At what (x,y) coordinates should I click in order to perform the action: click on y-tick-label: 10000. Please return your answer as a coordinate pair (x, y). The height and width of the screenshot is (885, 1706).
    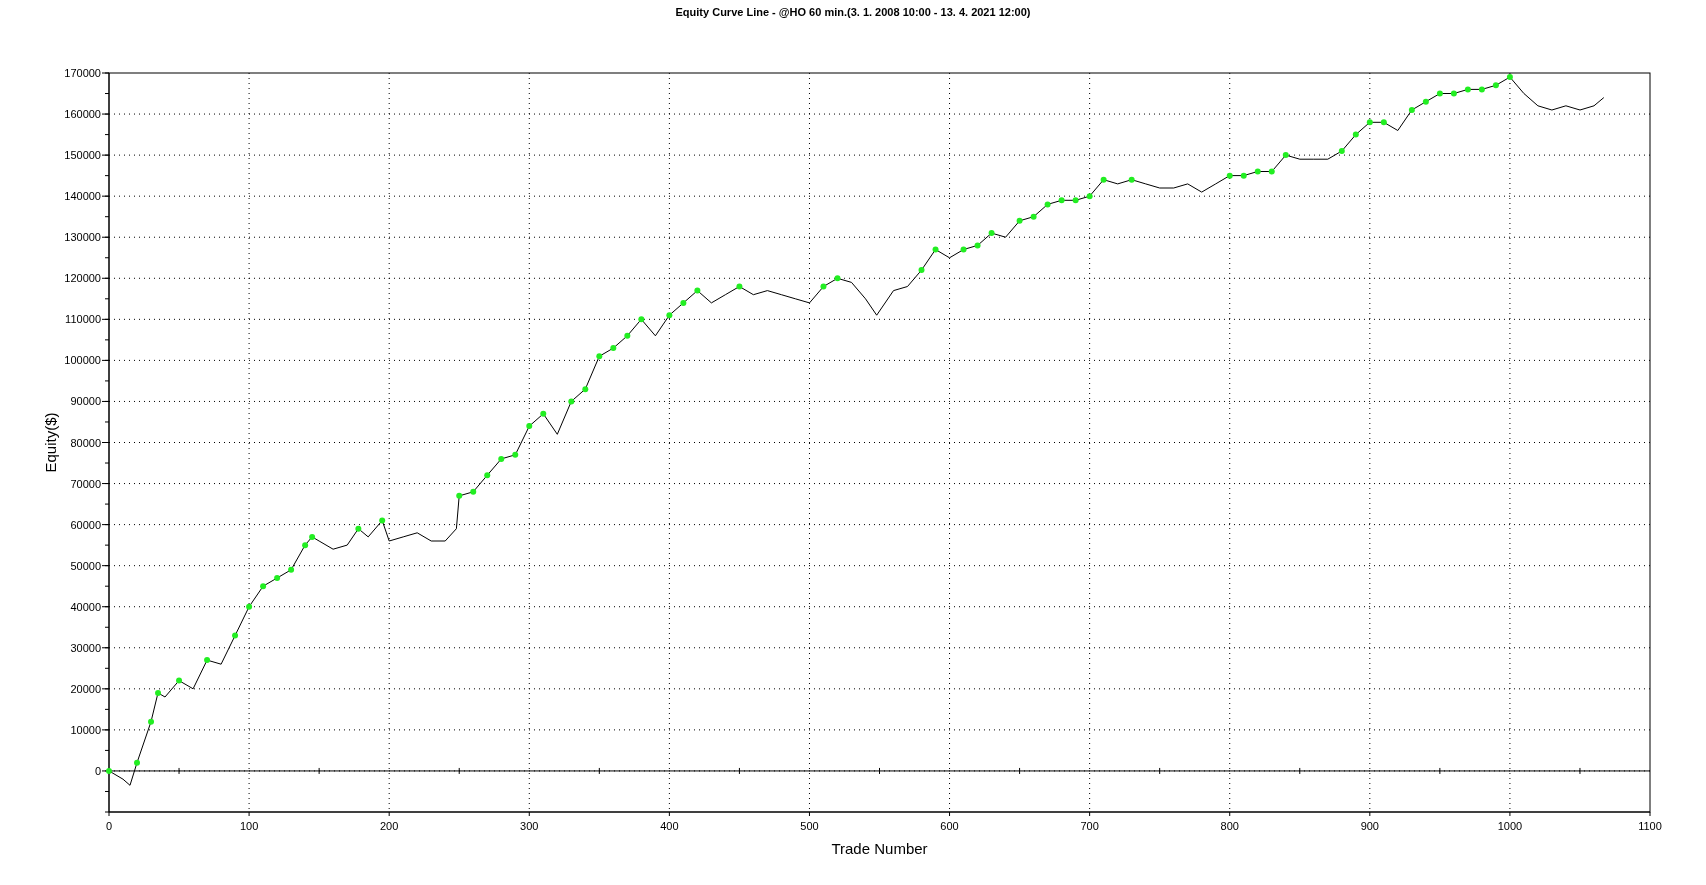
    Looking at the image, I should click on (85, 729).